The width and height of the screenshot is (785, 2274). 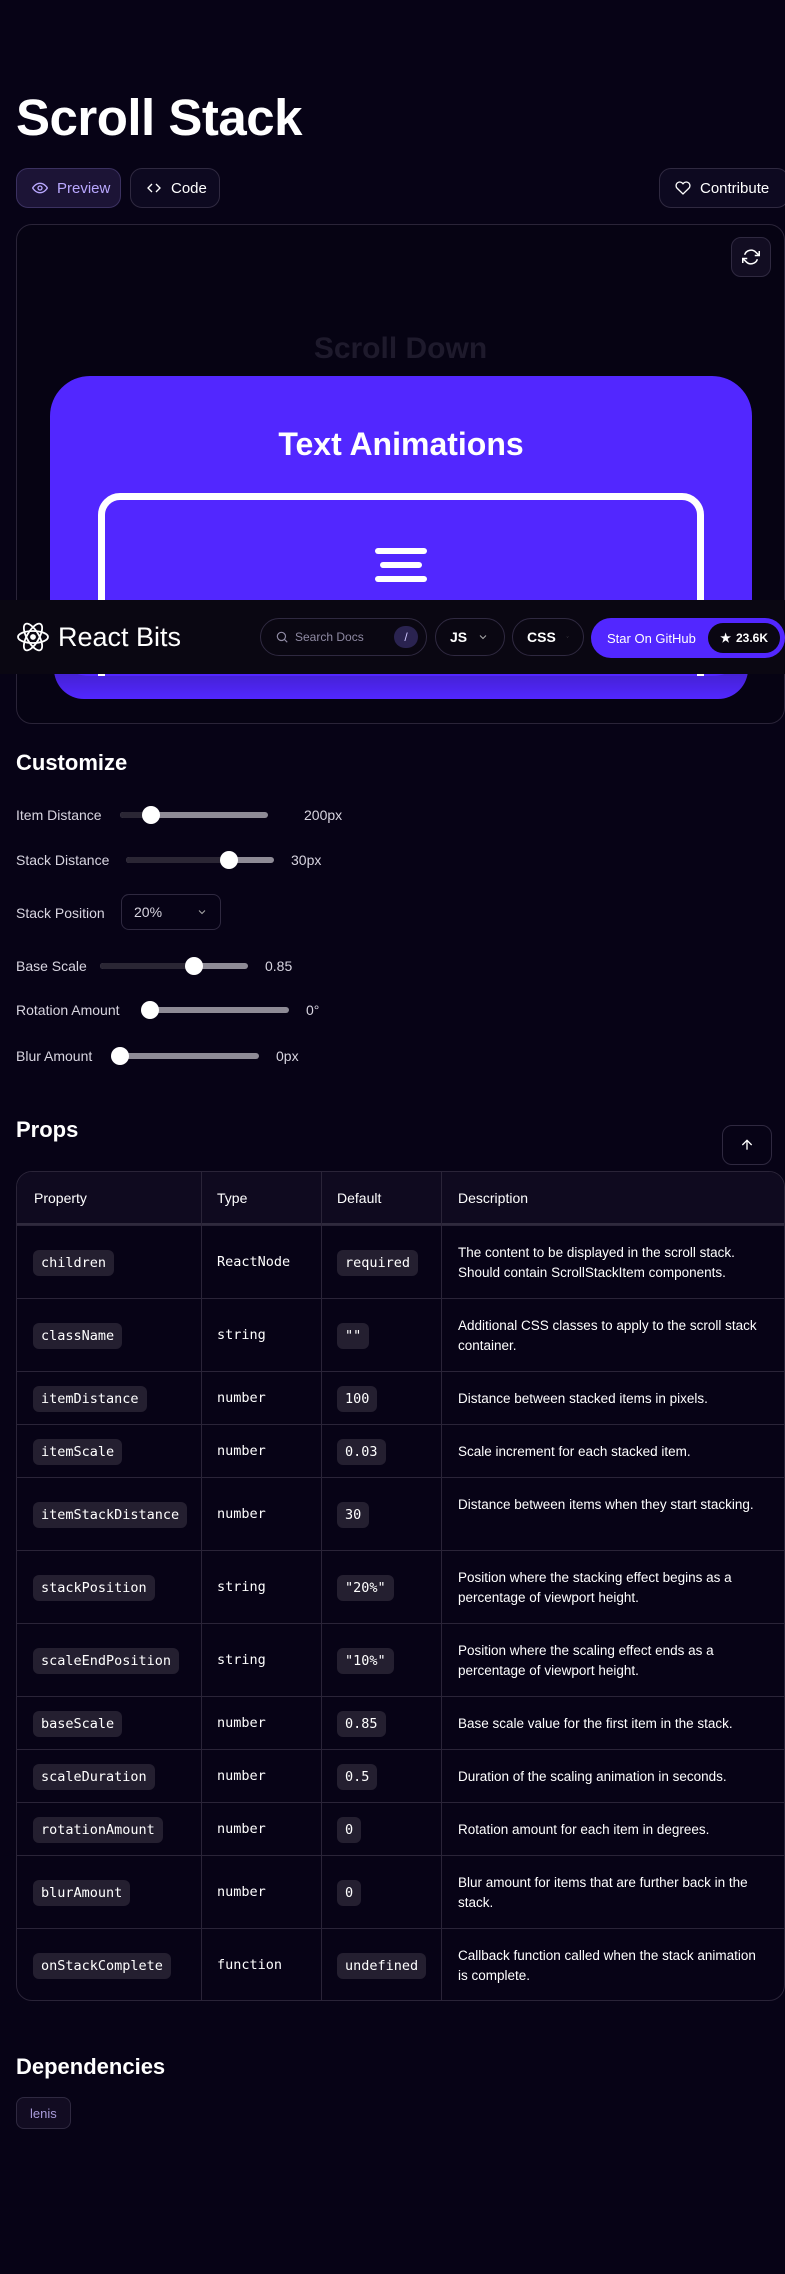 I want to click on prop-name: scaleEndPosition, so click(x=106, y=1661).